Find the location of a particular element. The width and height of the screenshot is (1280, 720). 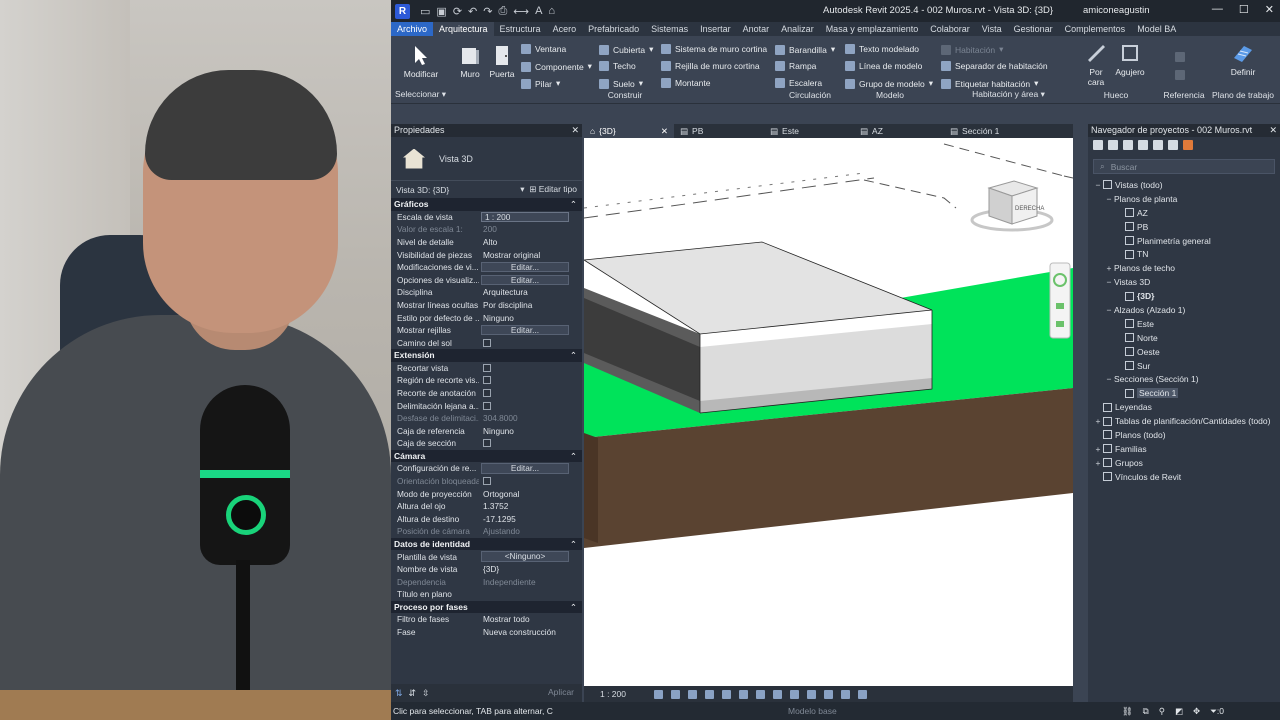

model-group-button: Grupo de modelo ▾ is located at coordinates (889, 83).